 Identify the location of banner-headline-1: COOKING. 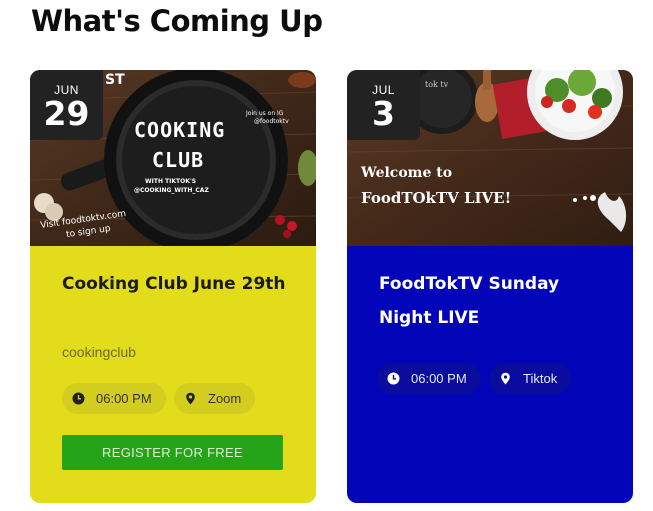
(180, 130).